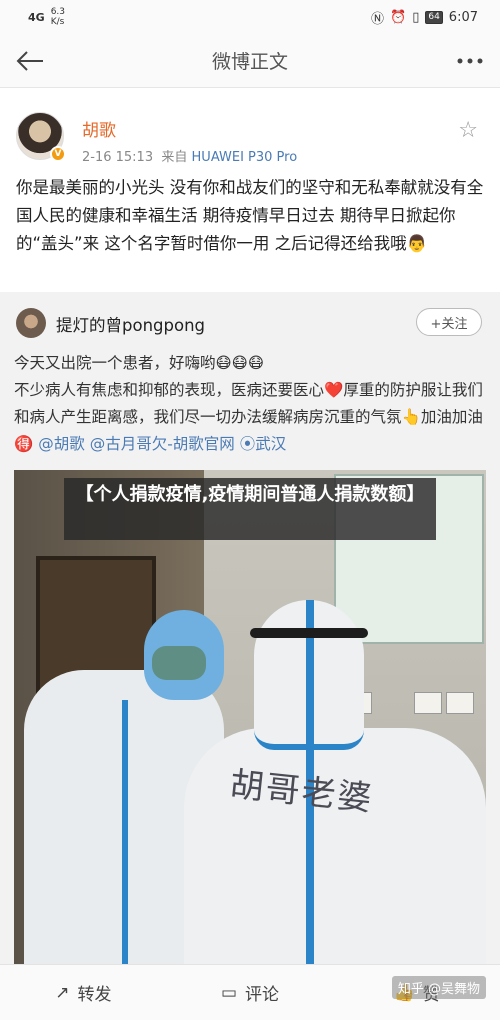 The height and width of the screenshot is (1020, 500). Describe the element at coordinates (58, 12) in the screenshot. I see `network-speed-value: 6.3` at that location.